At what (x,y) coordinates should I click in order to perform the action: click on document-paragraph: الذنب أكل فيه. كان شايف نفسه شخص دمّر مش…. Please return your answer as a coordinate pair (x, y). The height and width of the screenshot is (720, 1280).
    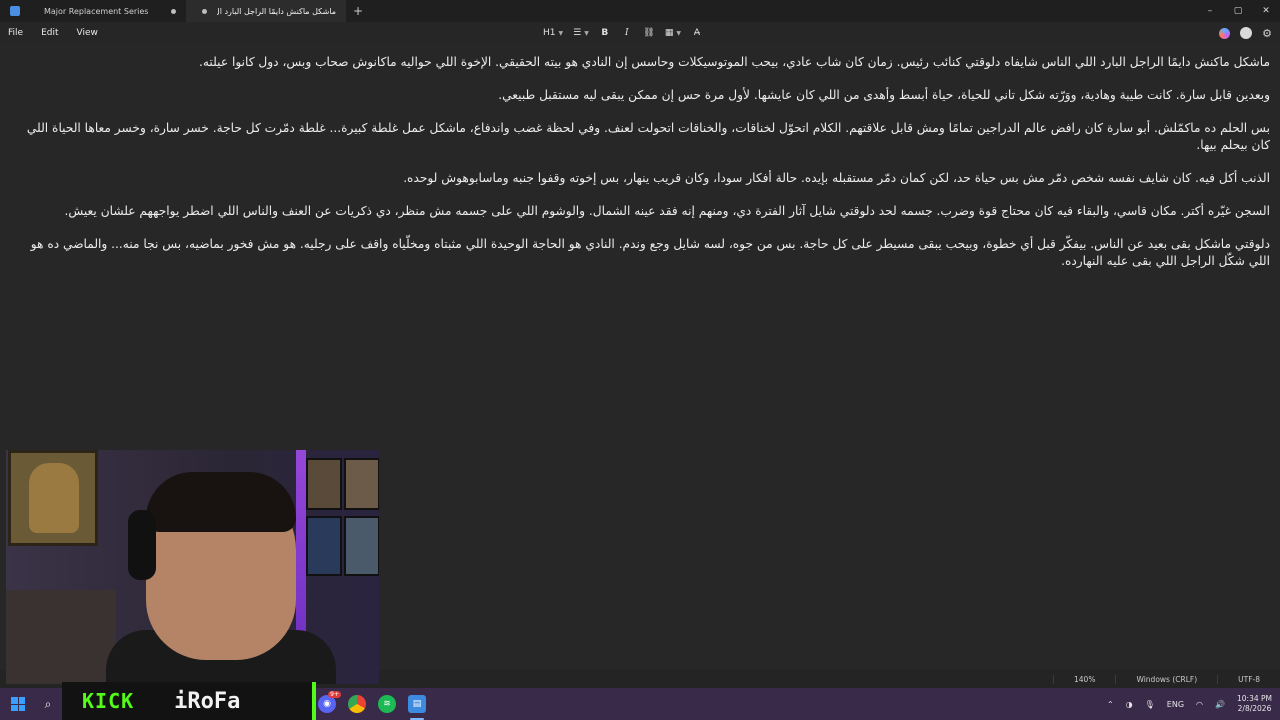
    Looking at the image, I should click on (836, 178).